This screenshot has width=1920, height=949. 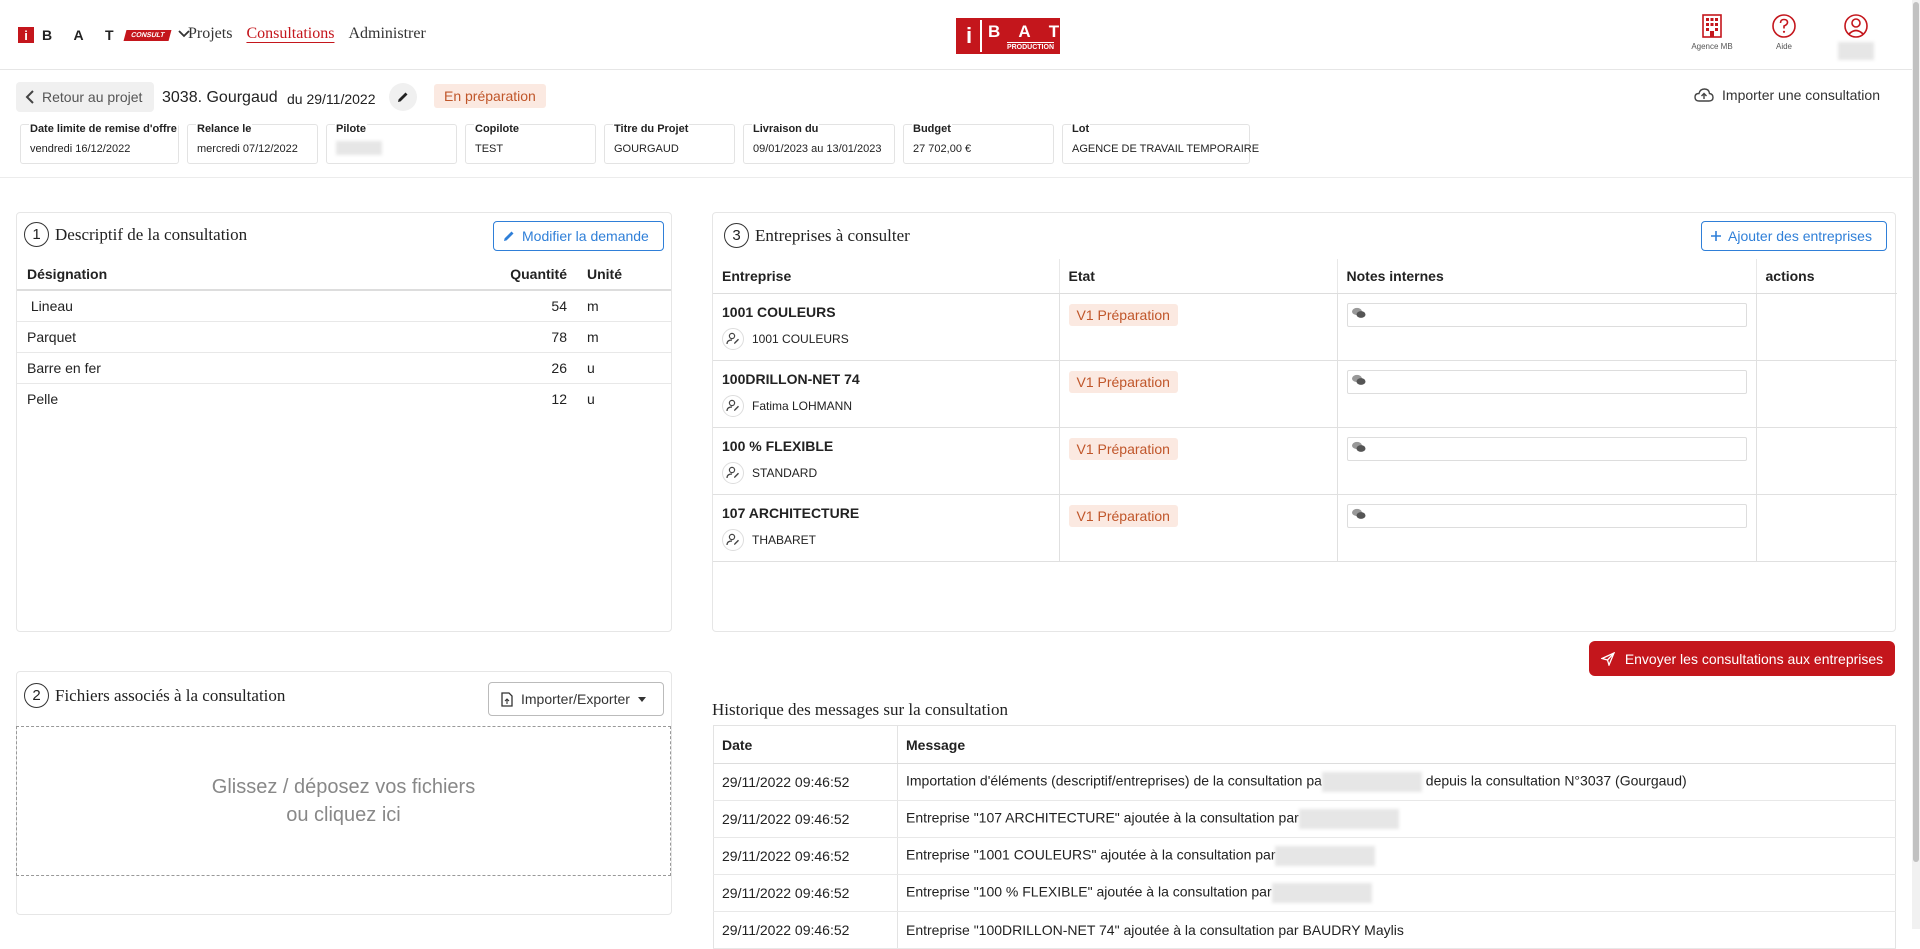 I want to click on field-pilote: Pilote, so click(x=391, y=143).